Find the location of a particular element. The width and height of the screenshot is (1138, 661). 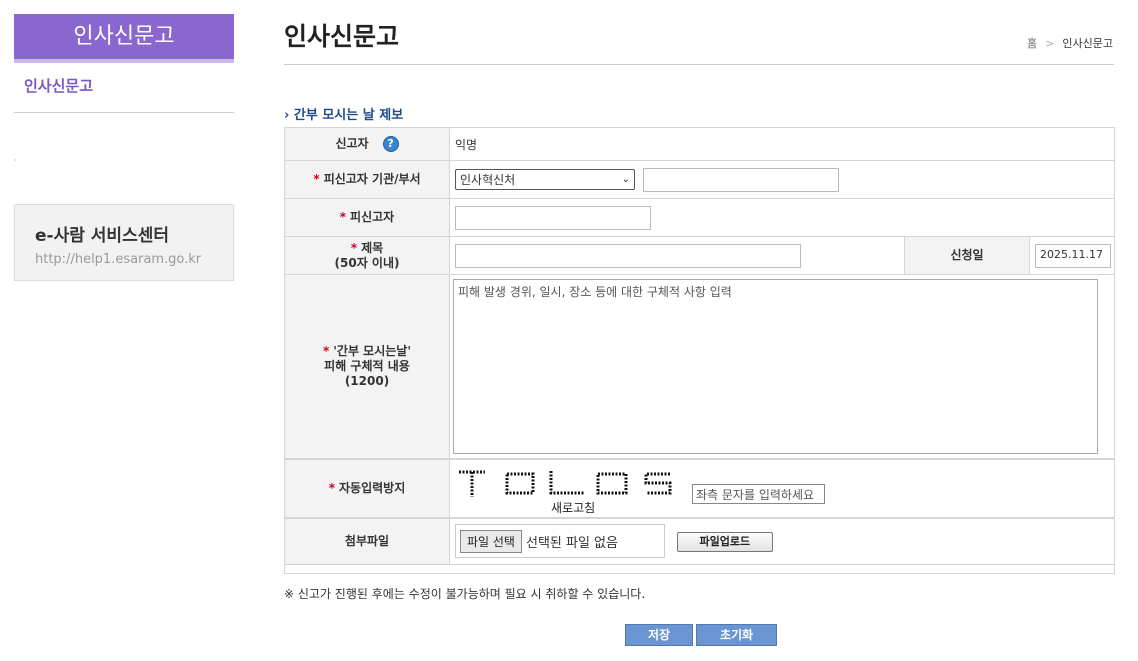

captcha-group: 새로고침 좌측 문자를 입력하세요 is located at coordinates (640, 491).